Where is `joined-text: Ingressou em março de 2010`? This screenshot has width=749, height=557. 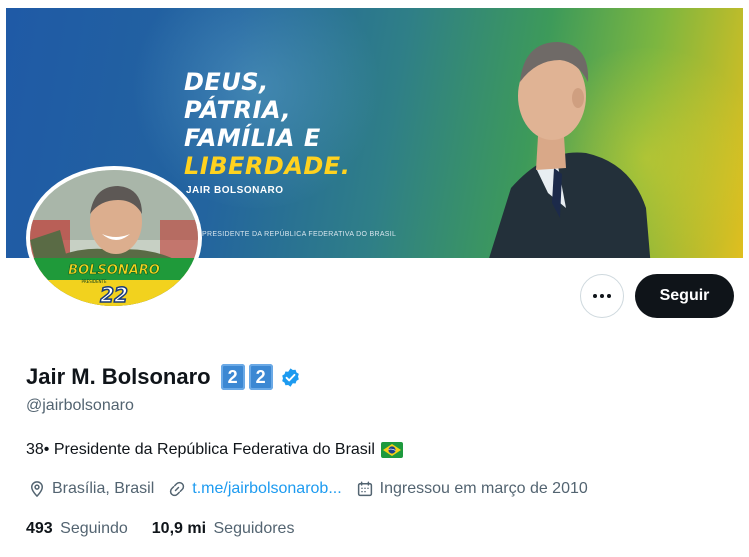 joined-text: Ingressou em março de 2010 is located at coordinates (483, 488).